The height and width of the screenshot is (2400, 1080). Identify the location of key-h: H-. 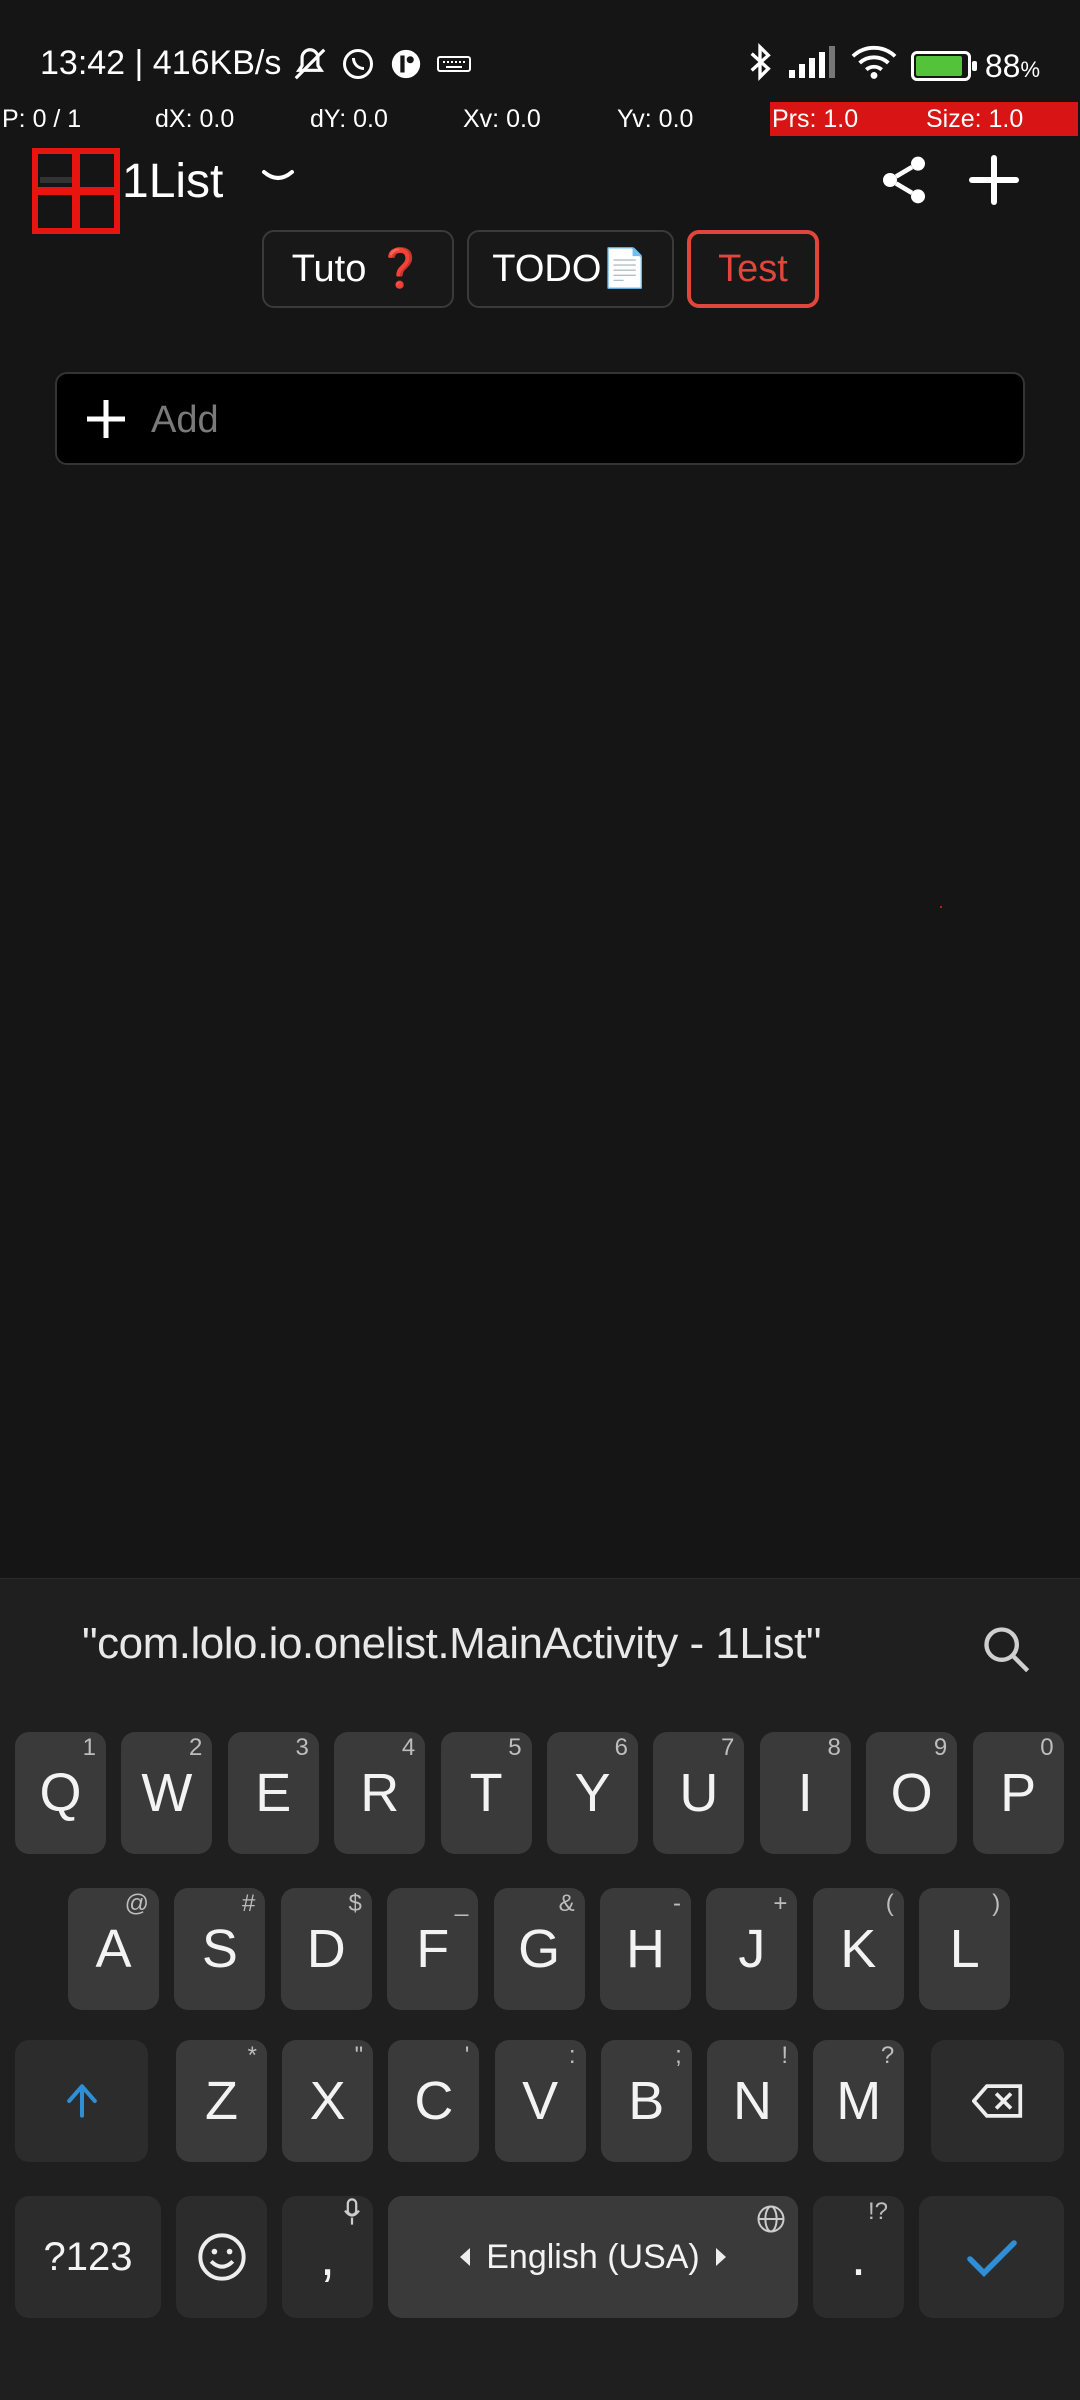
(645, 1949).